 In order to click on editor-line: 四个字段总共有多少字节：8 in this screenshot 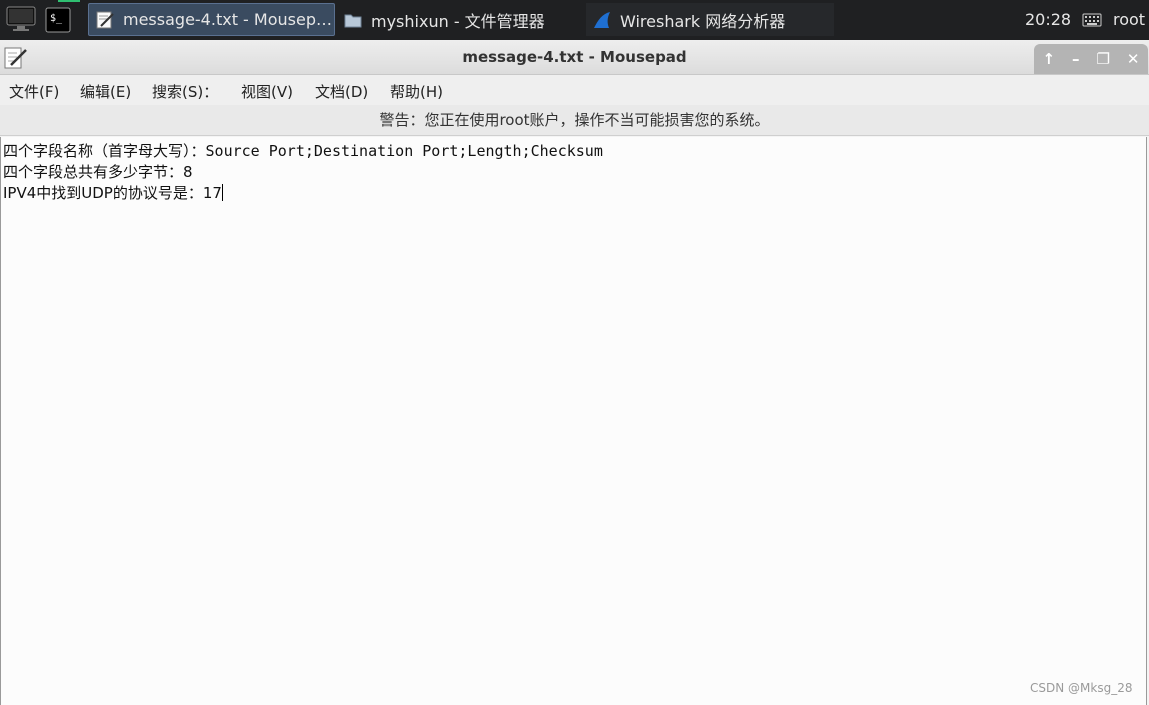, I will do `click(98, 171)`.